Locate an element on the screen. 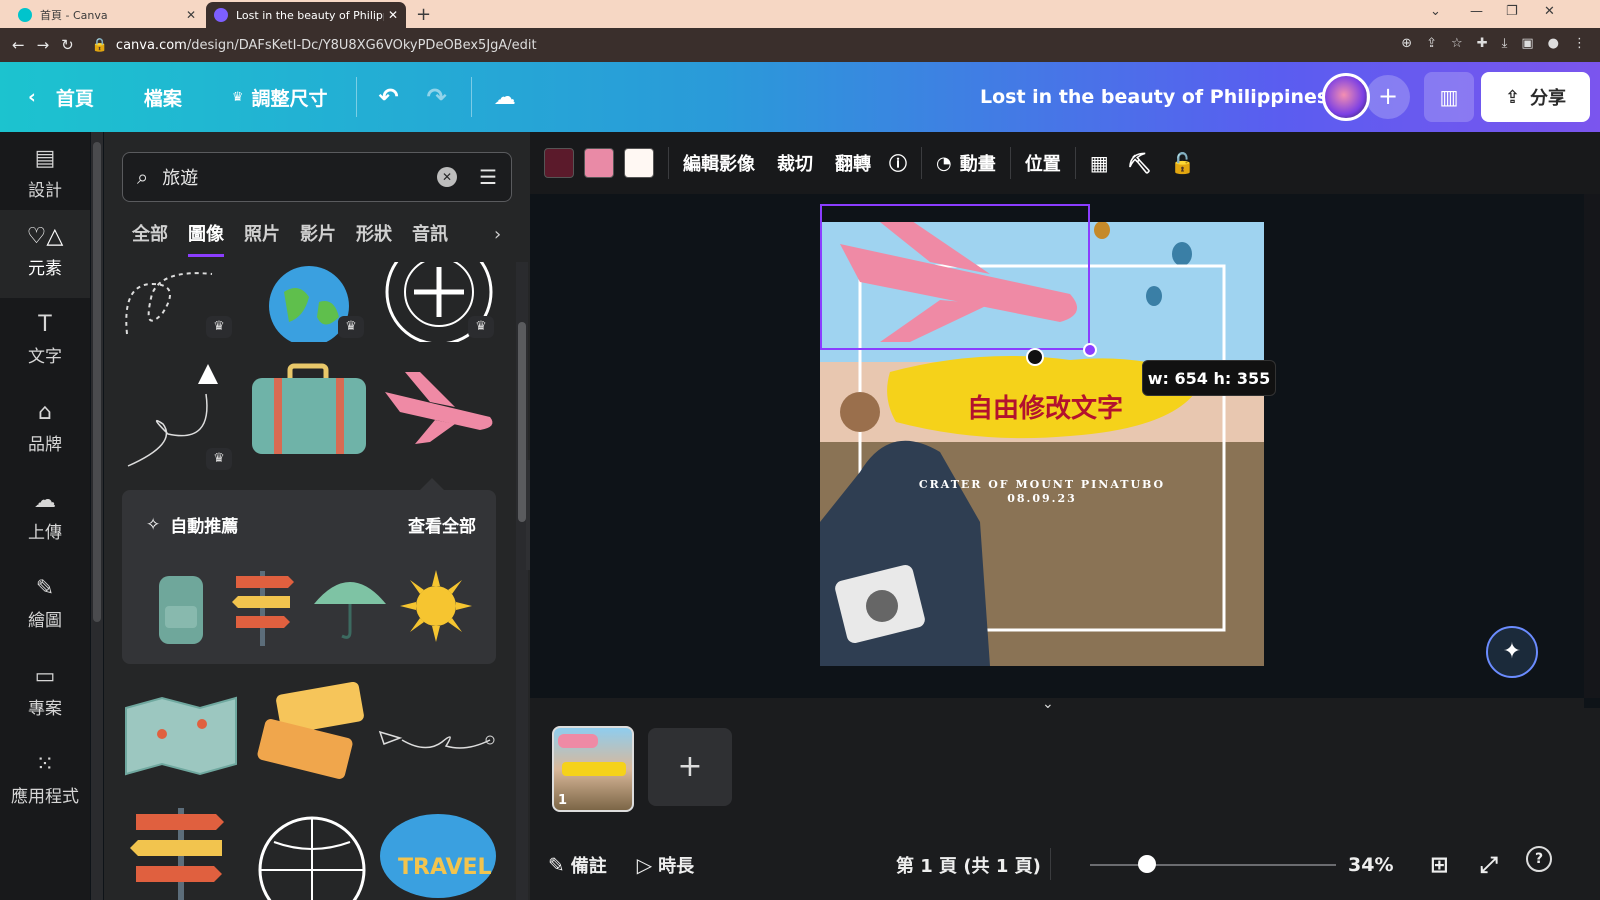  new-tab-button: + is located at coordinates (423, 14).